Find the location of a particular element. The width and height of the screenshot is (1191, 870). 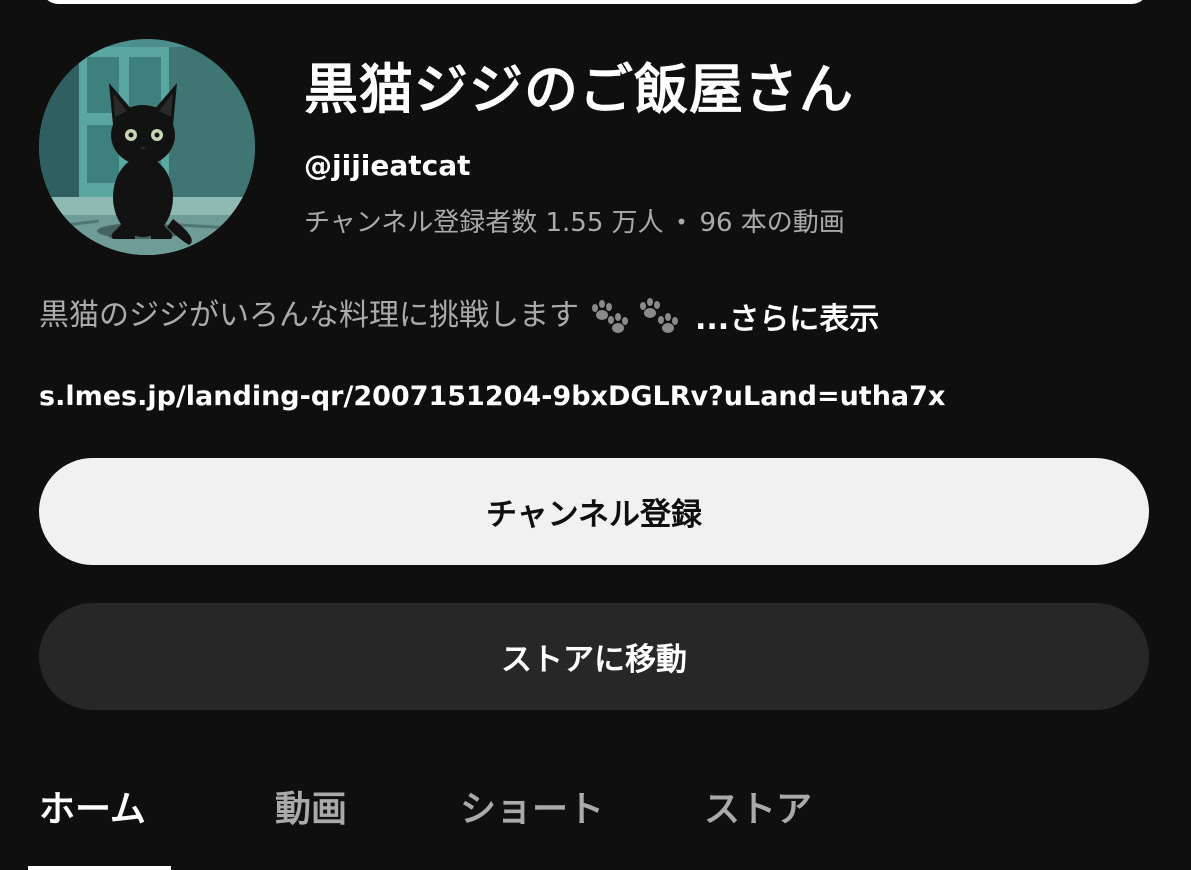

channel-avatar is located at coordinates (147, 147).